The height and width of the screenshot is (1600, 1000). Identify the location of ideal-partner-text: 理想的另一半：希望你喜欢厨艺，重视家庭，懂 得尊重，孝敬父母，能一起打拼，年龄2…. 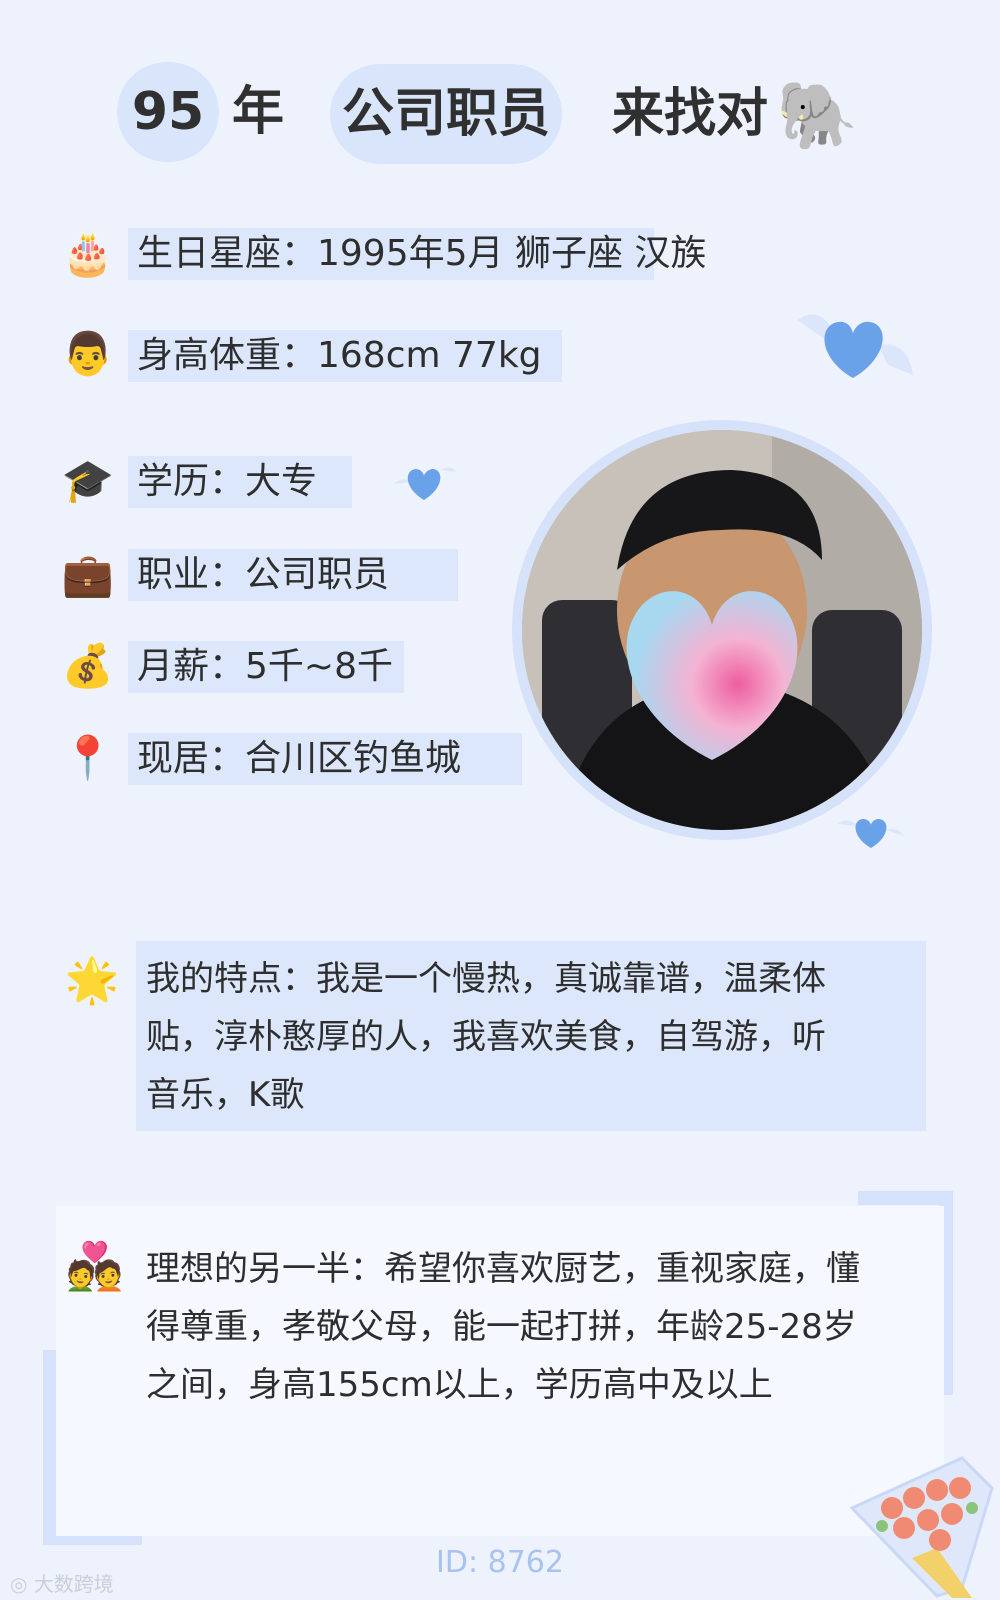
(503, 1327).